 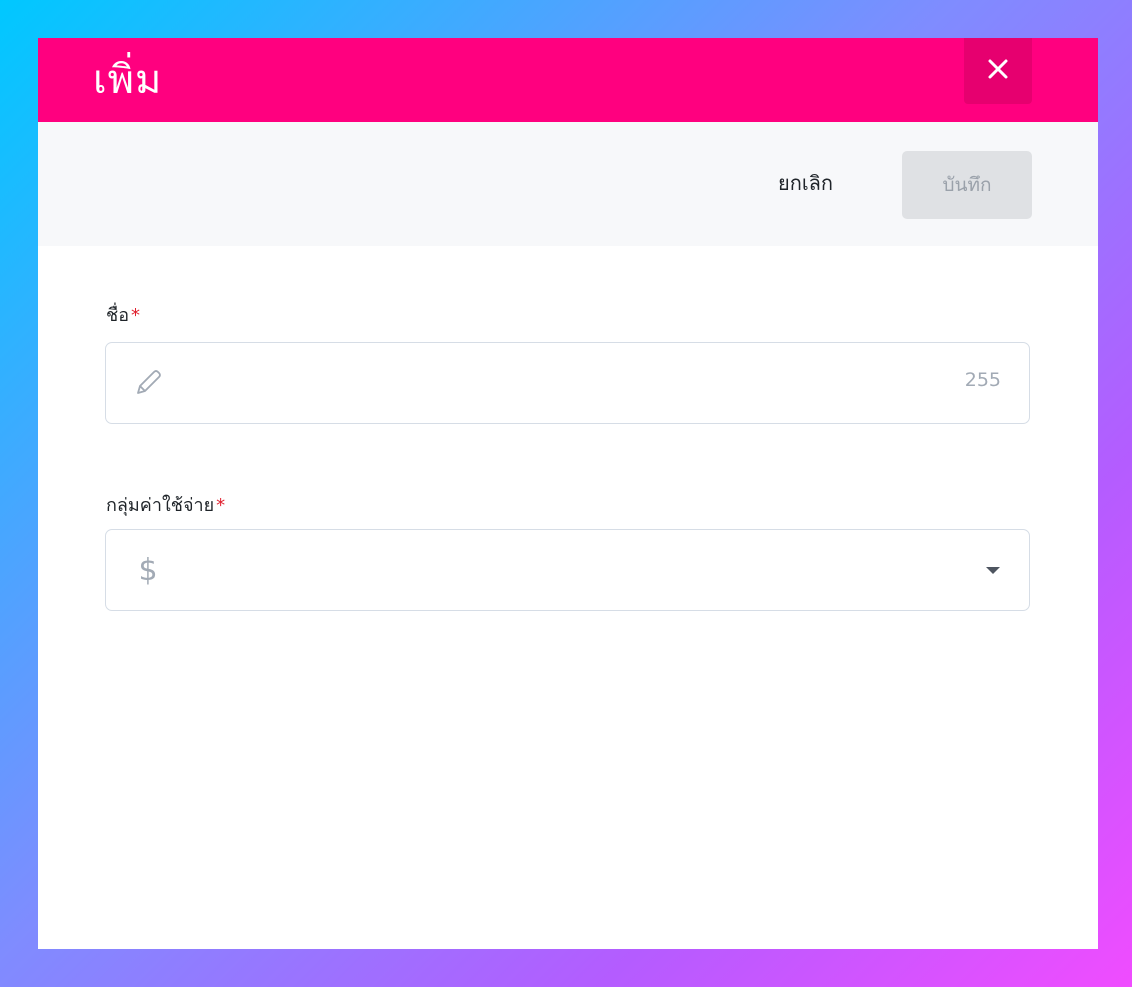 What do you see at coordinates (982, 380) in the screenshot?
I see `character-limit-counter: 255` at bounding box center [982, 380].